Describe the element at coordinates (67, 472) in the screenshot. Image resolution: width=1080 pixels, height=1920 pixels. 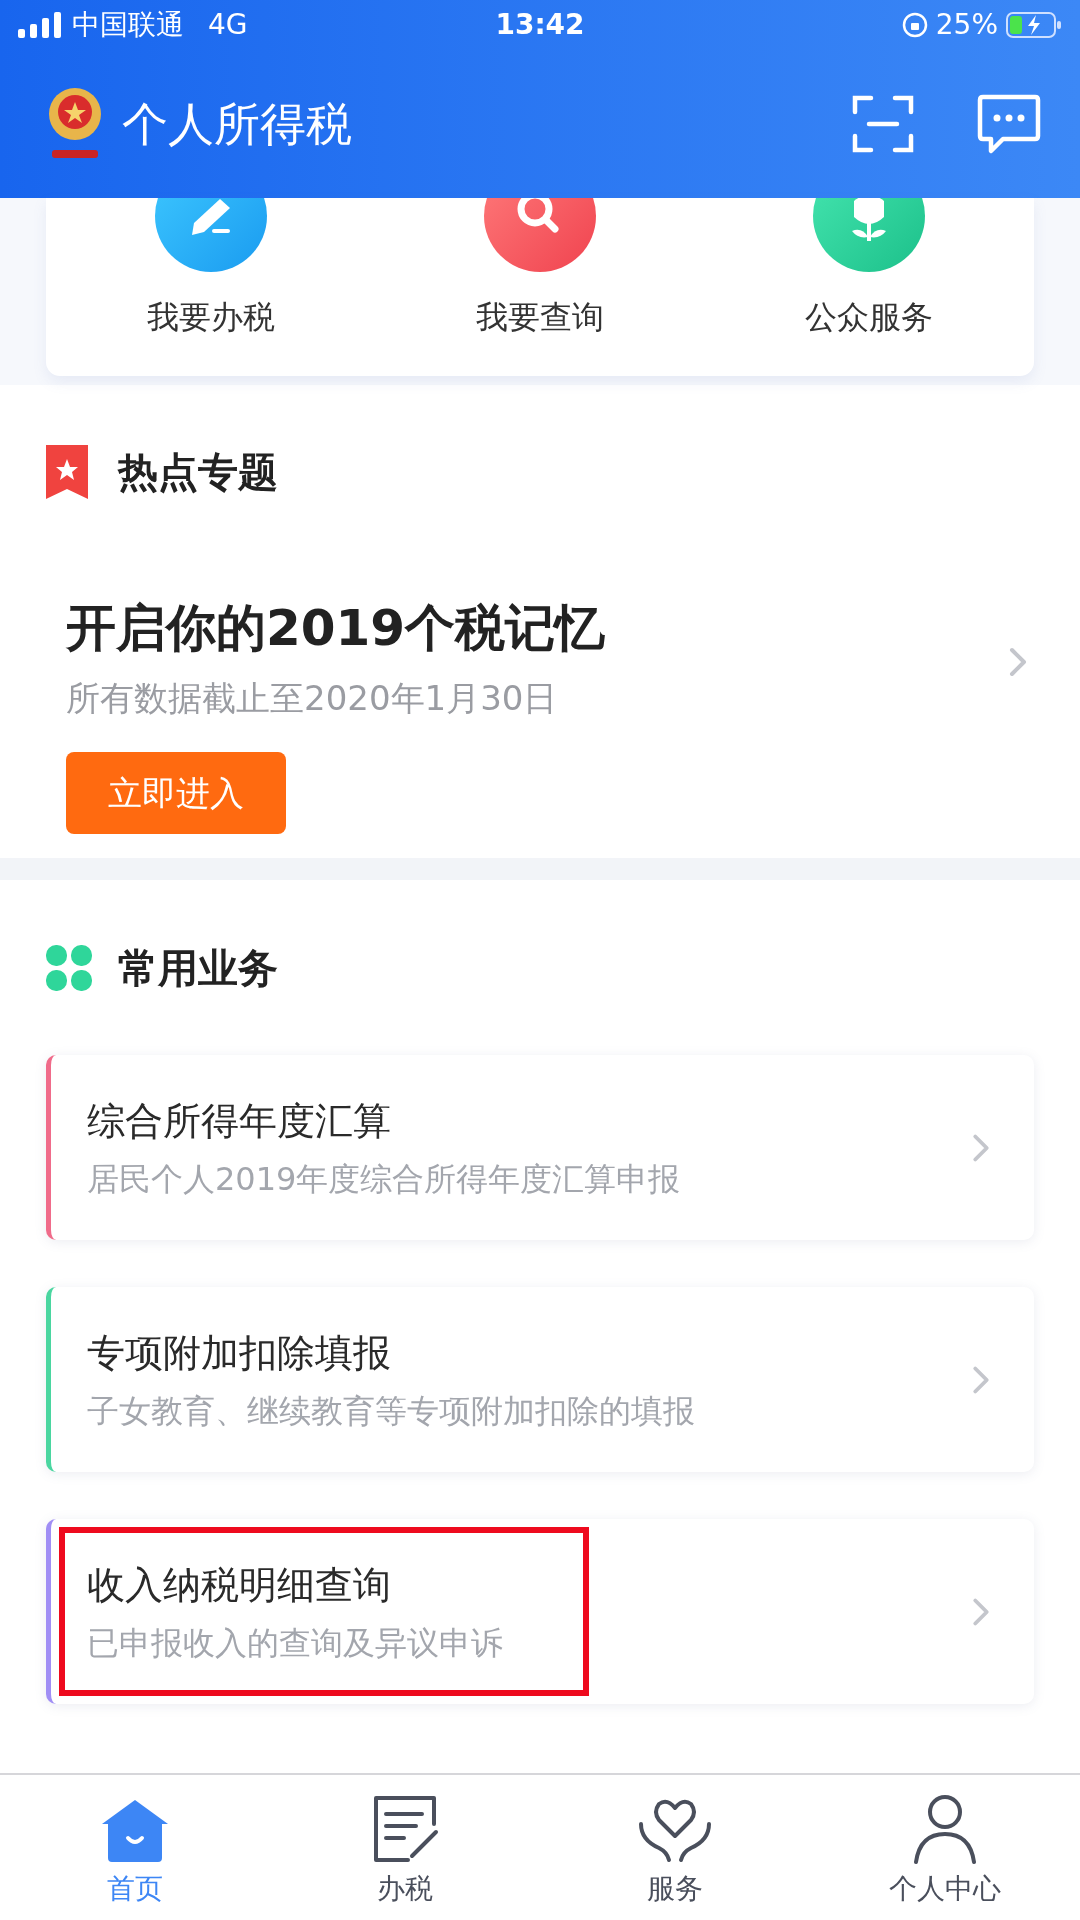
I see `bookmark-star-icon` at that location.